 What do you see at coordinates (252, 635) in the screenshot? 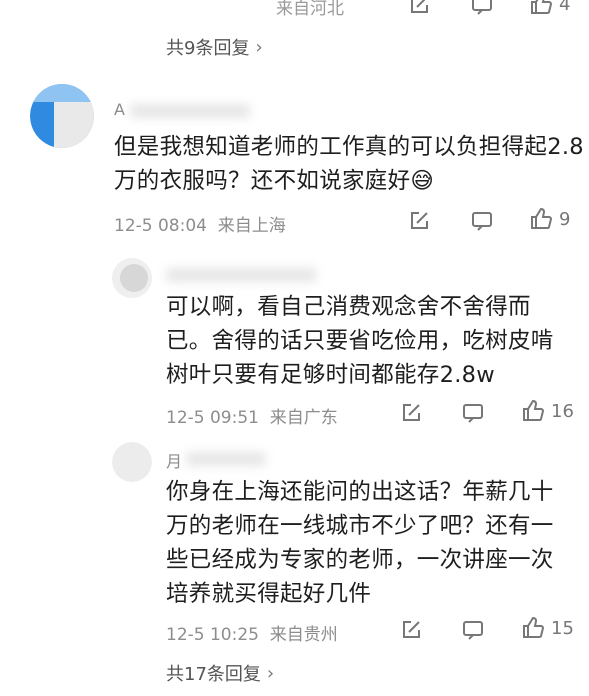
I see `comment-timestamp: 12-5 10:25 来自贵州` at bounding box center [252, 635].